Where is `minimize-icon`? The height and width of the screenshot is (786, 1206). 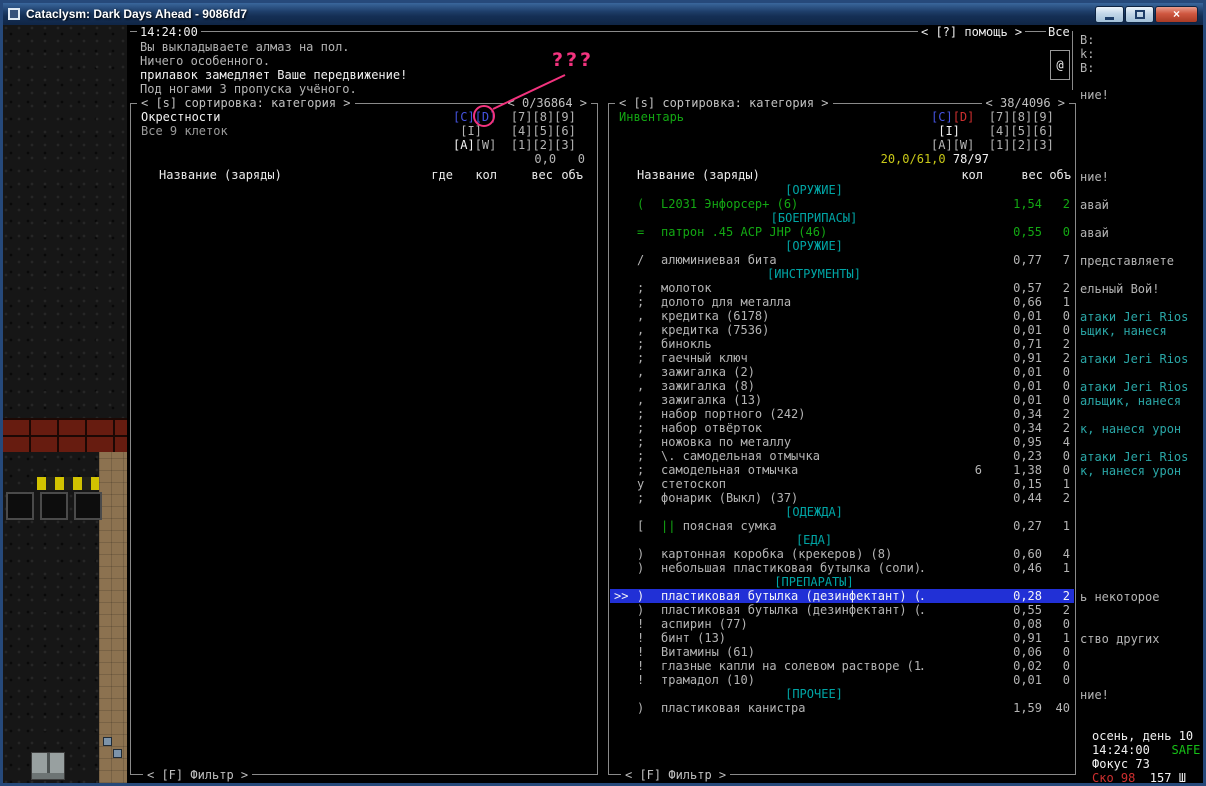
minimize-icon is located at coordinates (1109, 18).